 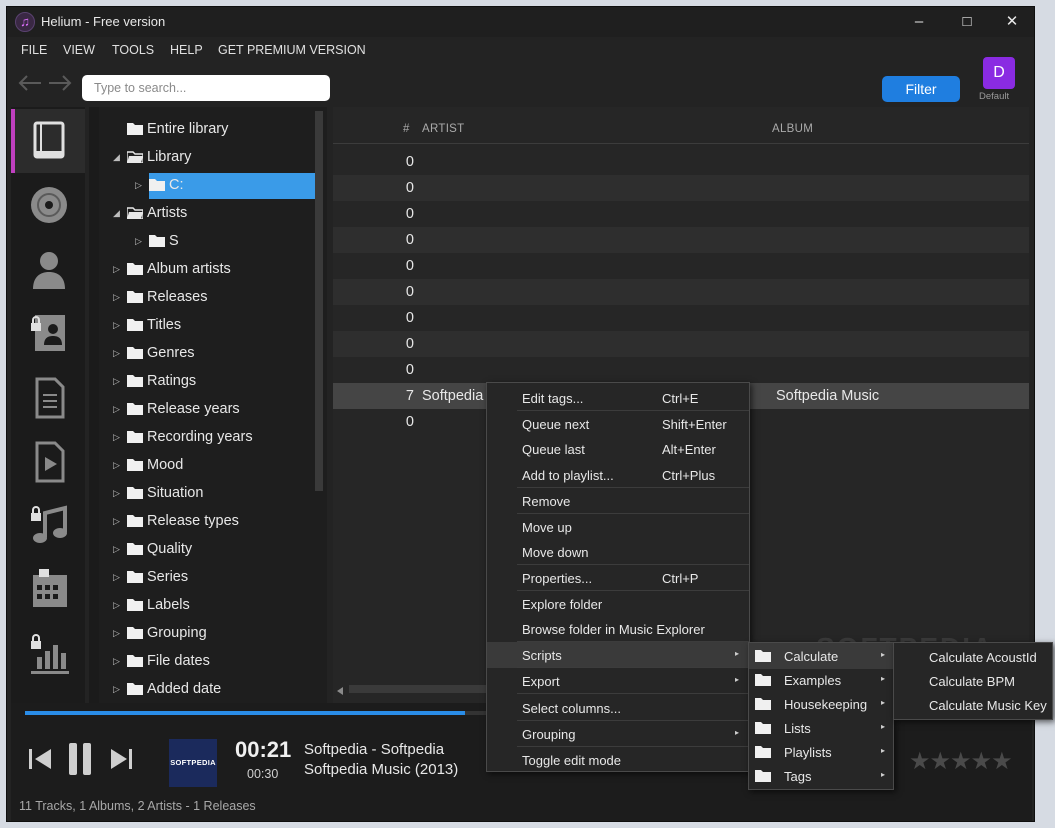 What do you see at coordinates (204, 298) in the screenshot?
I see `tree-item: ▷ Releases` at bounding box center [204, 298].